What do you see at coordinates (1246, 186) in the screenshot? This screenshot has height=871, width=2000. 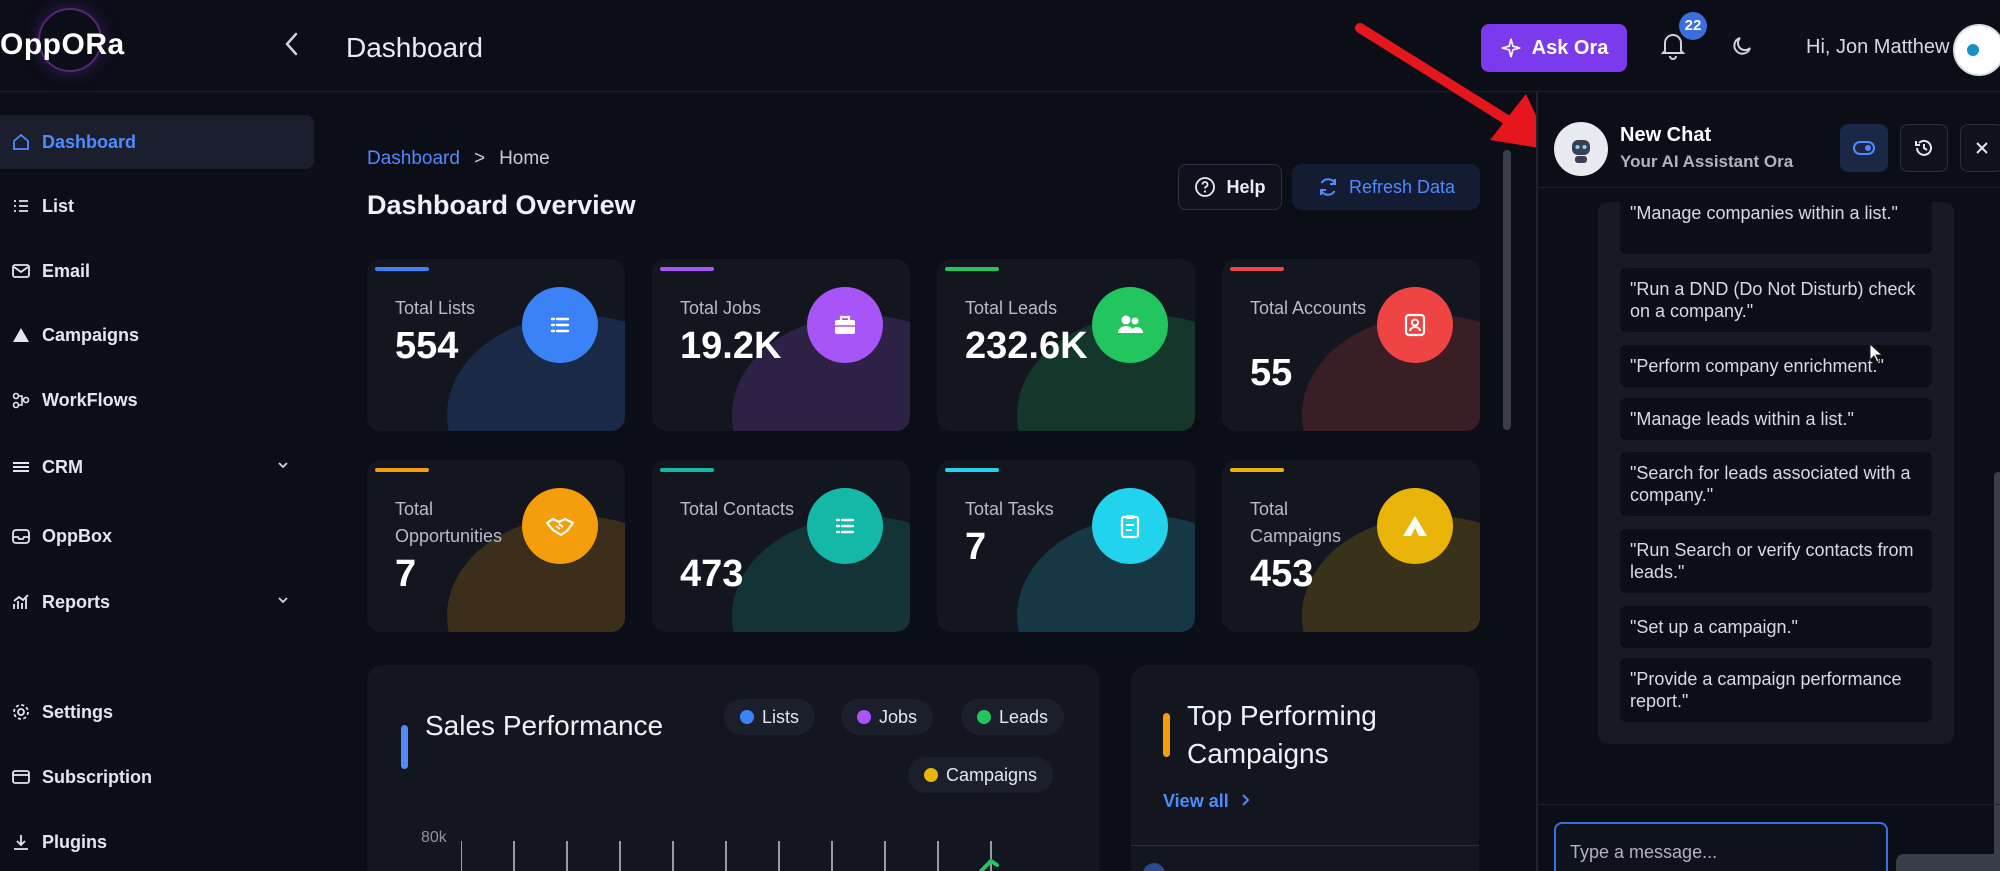 I see `help-label: Help` at bounding box center [1246, 186].